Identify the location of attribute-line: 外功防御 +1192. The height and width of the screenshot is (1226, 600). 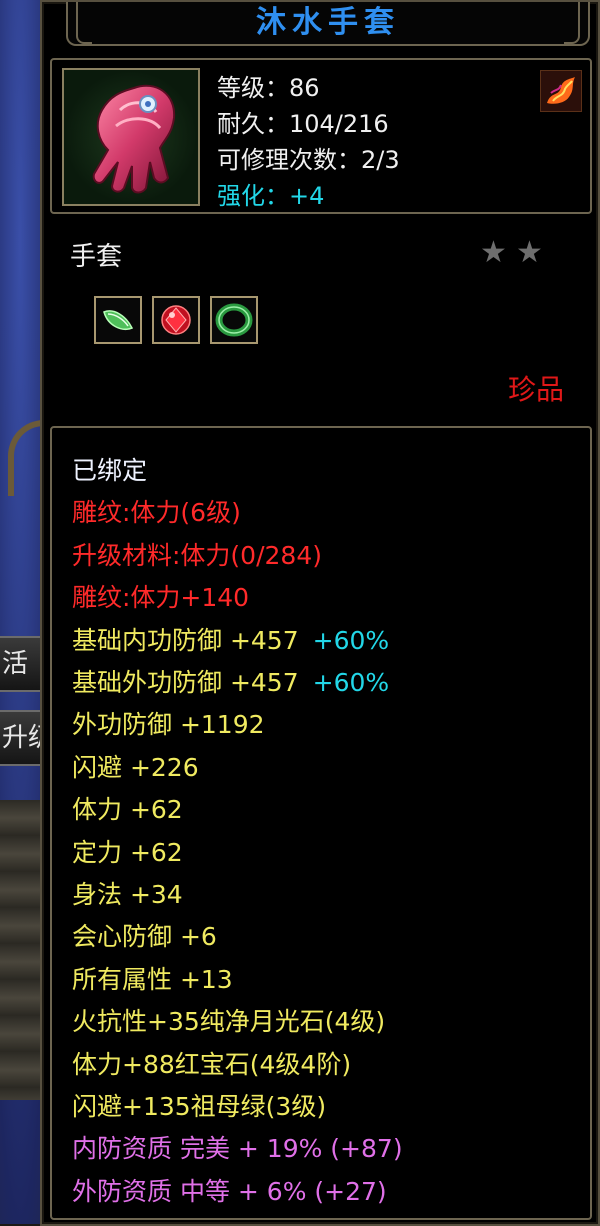
(168, 725).